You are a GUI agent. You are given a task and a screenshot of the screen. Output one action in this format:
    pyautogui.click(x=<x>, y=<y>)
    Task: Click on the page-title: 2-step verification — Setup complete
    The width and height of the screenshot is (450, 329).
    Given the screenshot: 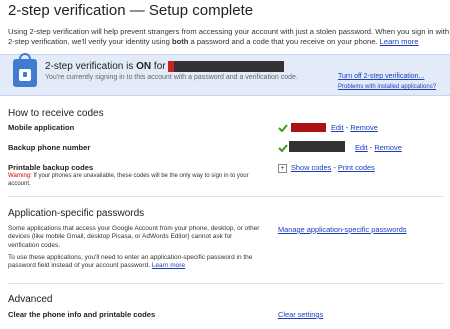 What is the action you would take?
    pyautogui.click(x=131, y=10)
    